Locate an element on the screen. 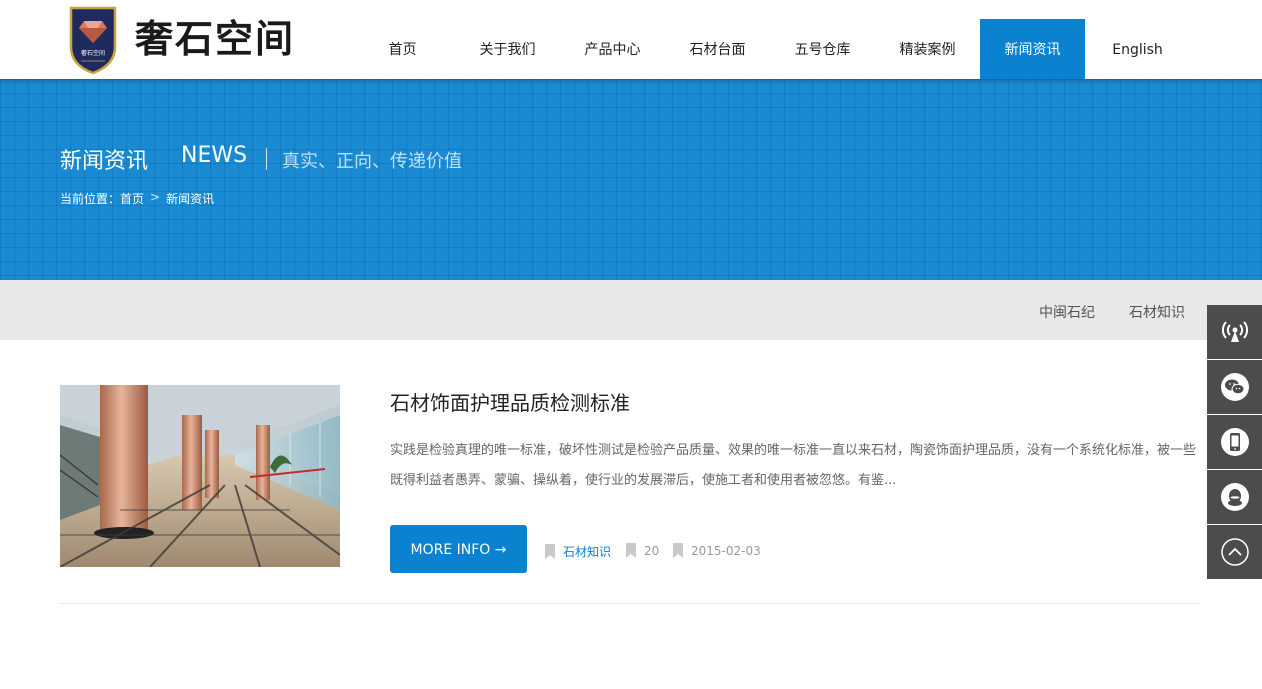 This screenshot has height=689, width=1262. article-divider is located at coordinates (630, 603).